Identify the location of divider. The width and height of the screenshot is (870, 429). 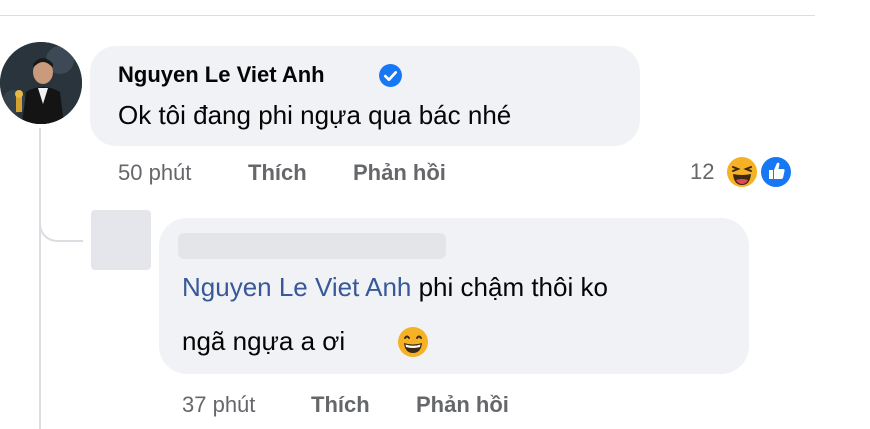
(407, 15).